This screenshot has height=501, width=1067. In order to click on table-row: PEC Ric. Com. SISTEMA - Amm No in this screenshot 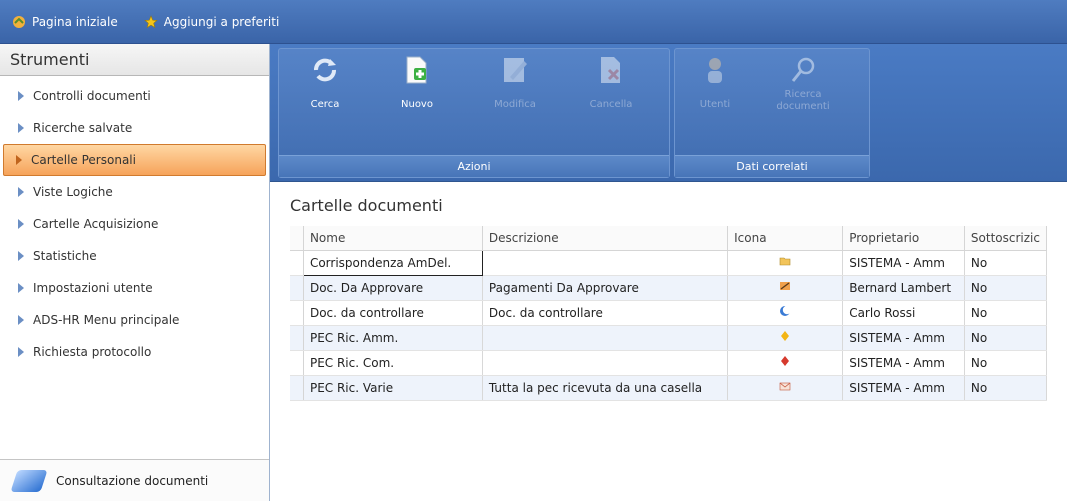, I will do `click(669, 363)`.